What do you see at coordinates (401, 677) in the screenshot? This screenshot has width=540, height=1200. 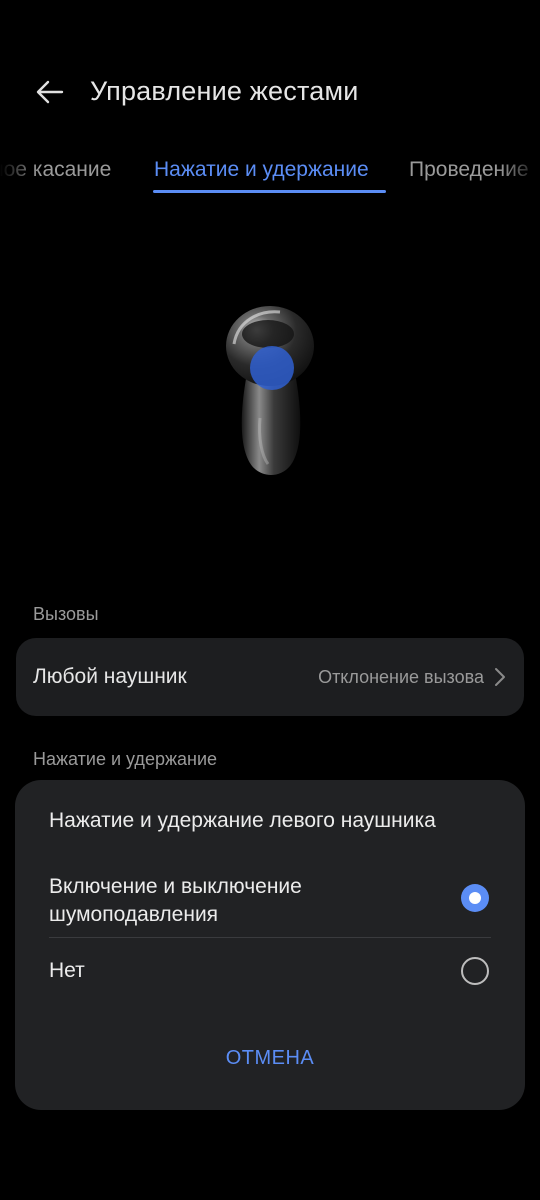 I see `call-action-value: Отклонение вызова` at bounding box center [401, 677].